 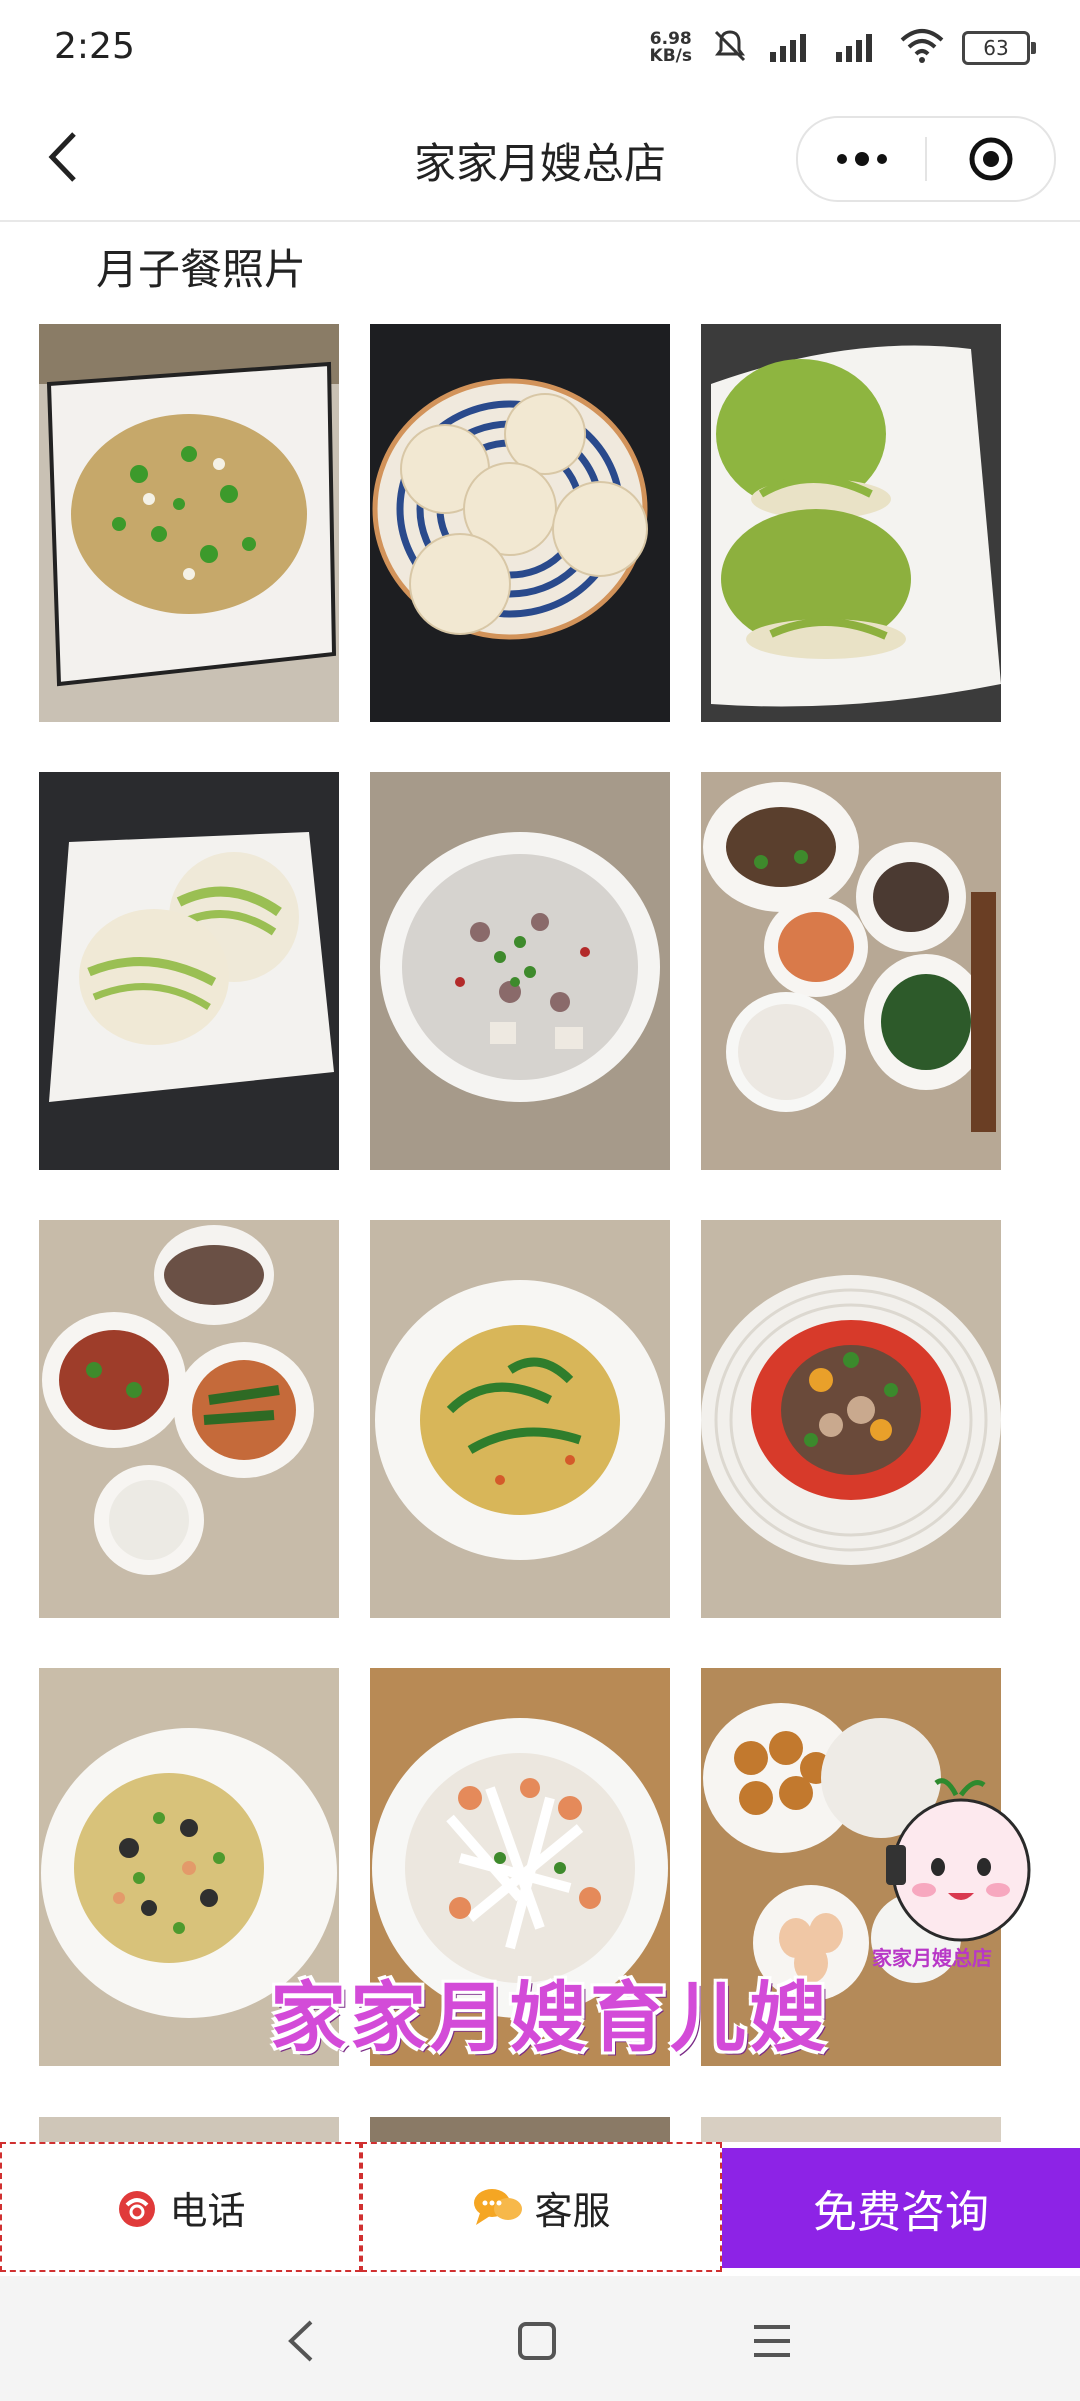 I want to click on phone-button: 电话, so click(x=180, y=2207).